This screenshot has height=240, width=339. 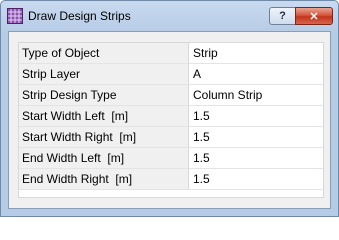 I want to click on property-value-end-width-right: 1.5, so click(x=256, y=179).